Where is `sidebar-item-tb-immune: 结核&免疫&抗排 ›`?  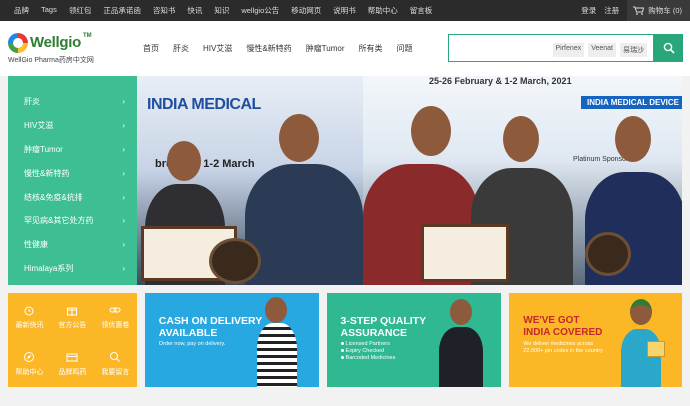
sidebar-item-tb-immune: 结核&免疫&抗排 › is located at coordinates (72, 197).